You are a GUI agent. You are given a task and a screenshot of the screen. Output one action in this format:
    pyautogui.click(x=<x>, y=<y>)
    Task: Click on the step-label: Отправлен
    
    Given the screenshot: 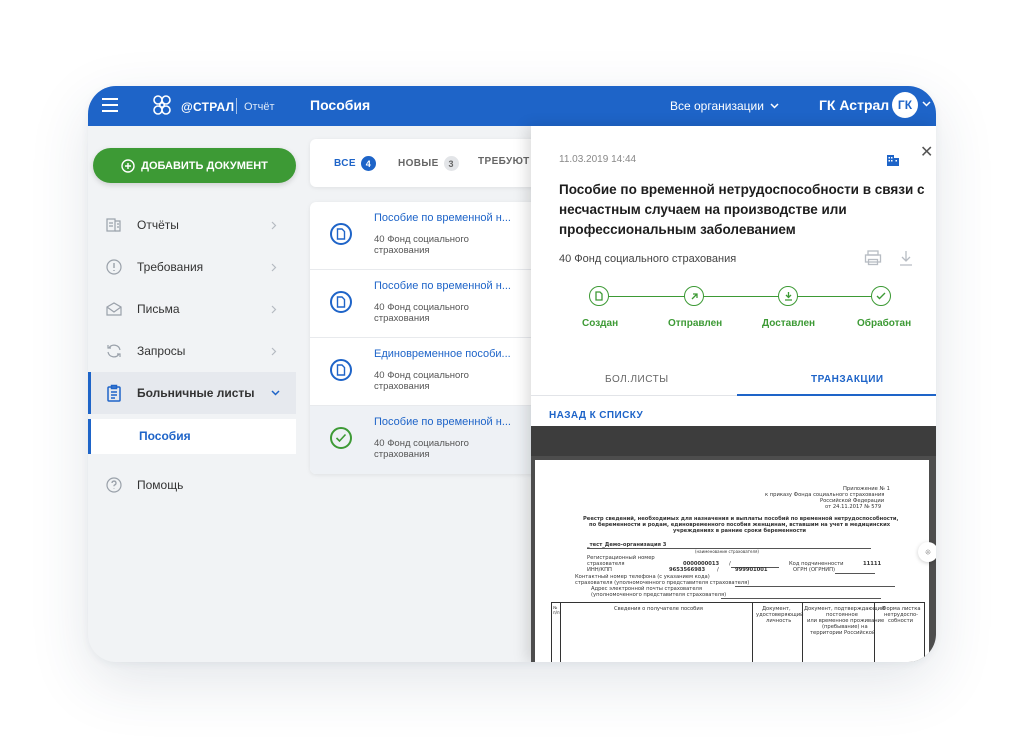 What is the action you would take?
    pyautogui.click(x=695, y=323)
    